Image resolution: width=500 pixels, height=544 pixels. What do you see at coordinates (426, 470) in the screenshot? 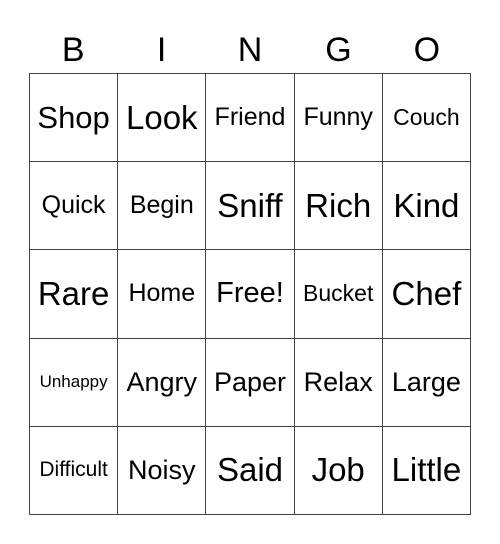
I see `bingo-cell: Little` at bounding box center [426, 470].